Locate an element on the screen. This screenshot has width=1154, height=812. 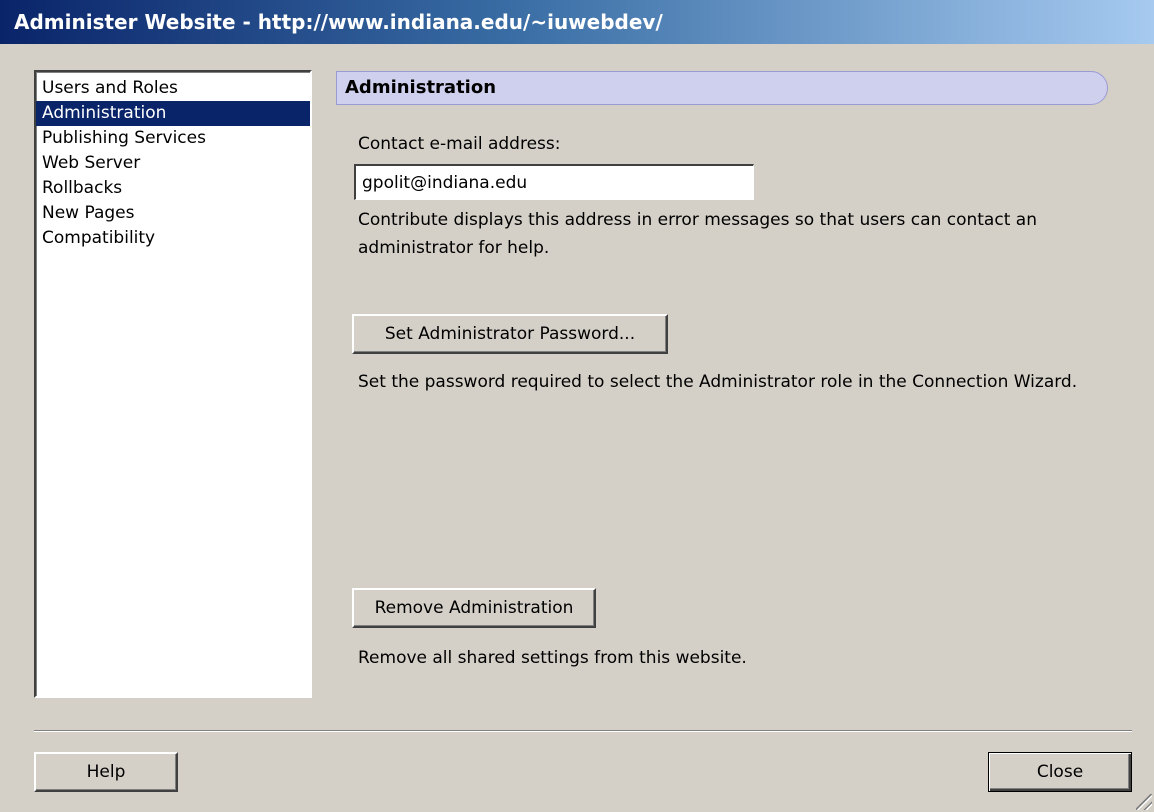
help-button: Help is located at coordinates (106, 772).